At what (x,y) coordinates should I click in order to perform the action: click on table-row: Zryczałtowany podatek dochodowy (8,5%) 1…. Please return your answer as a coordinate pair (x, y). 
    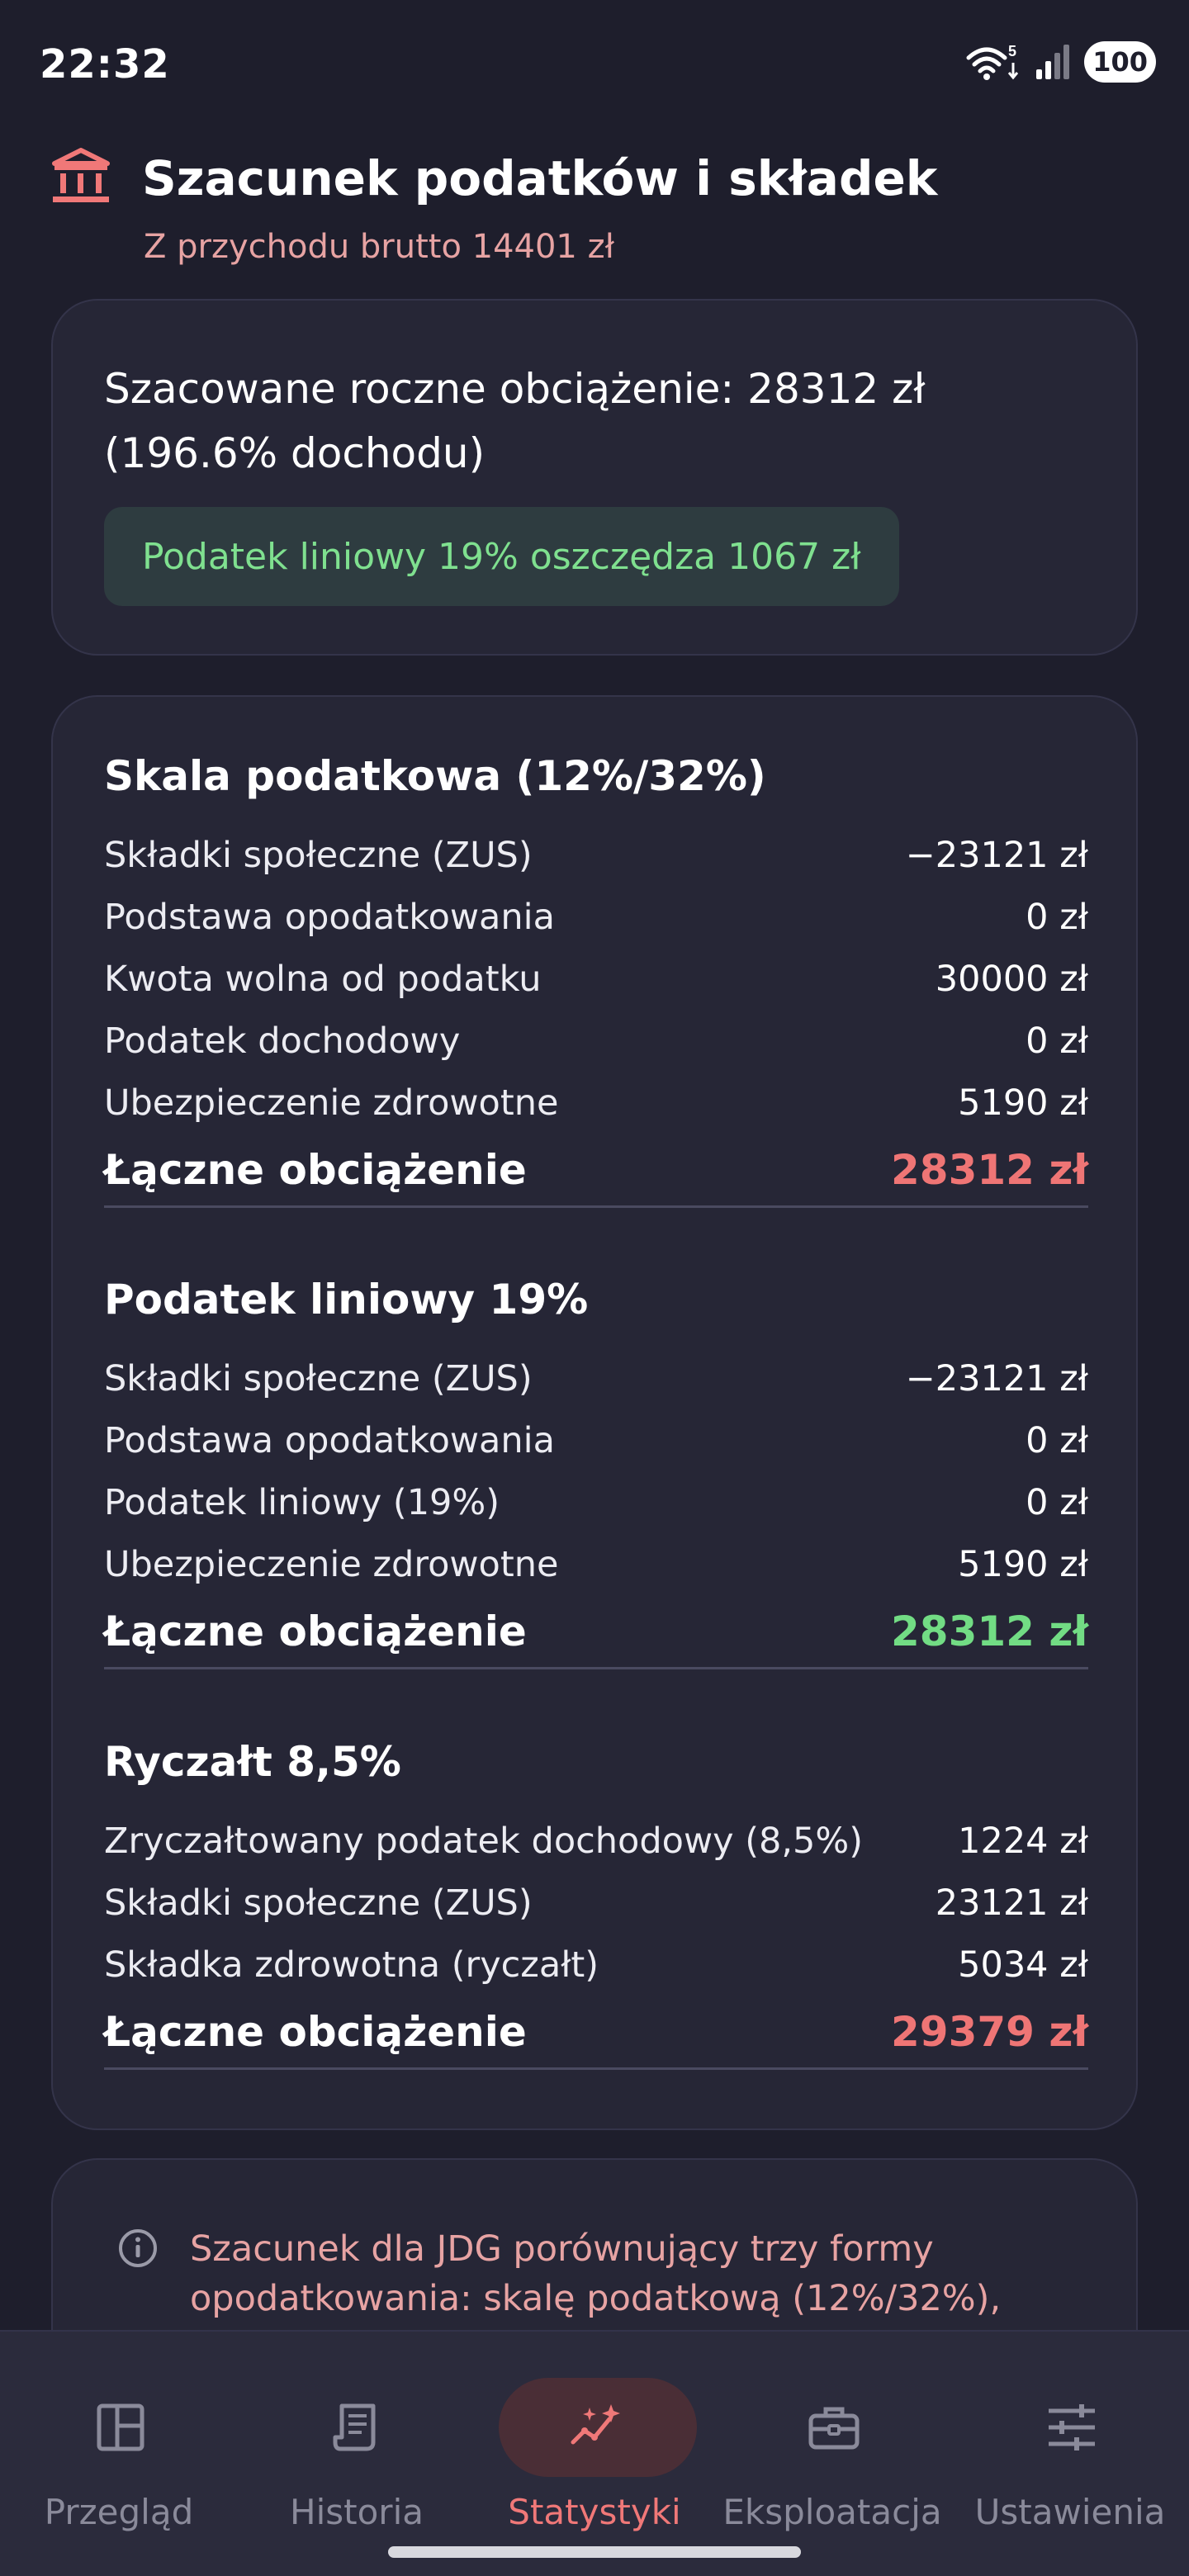
    Looking at the image, I should click on (596, 1841).